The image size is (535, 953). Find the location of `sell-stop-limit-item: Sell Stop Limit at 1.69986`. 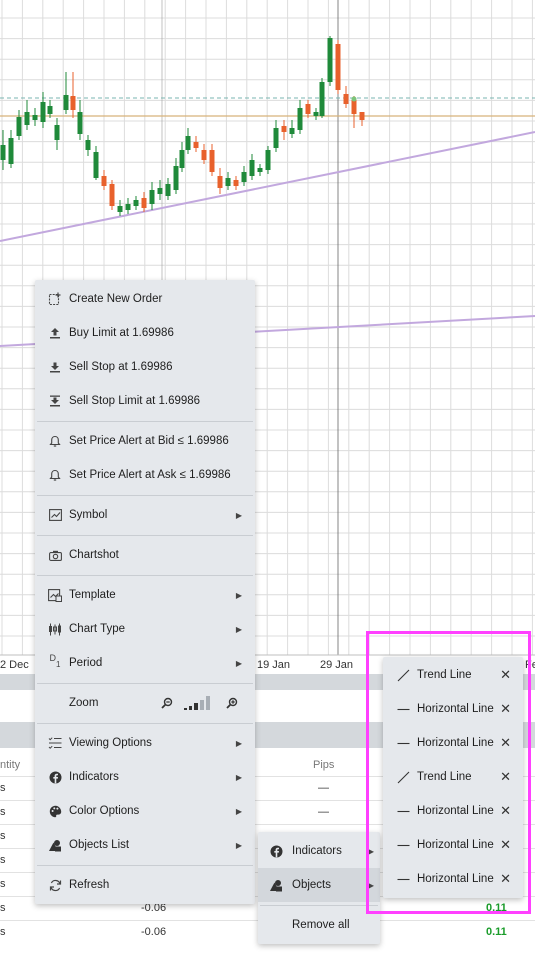

sell-stop-limit-item: Sell Stop Limit at 1.69986 is located at coordinates (145, 401).